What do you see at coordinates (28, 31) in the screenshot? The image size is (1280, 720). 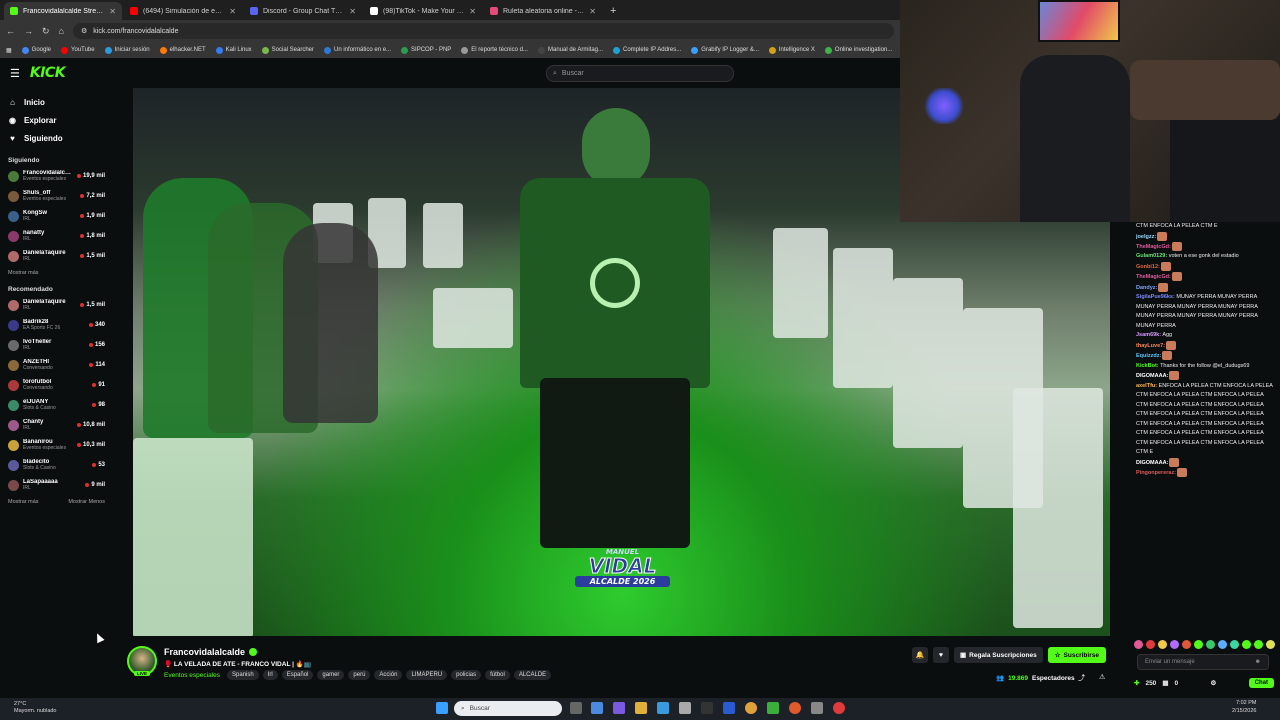 I see `forward-icon: →` at bounding box center [28, 31].